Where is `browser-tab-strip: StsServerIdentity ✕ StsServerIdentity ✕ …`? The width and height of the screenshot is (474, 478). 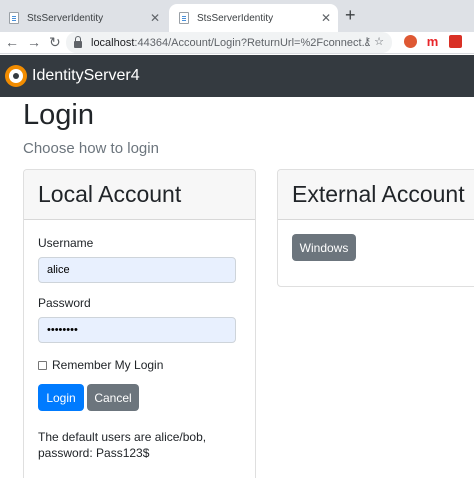
browser-tab-strip: StsServerIdentity ✕ StsServerIdentity ✕ … is located at coordinates (237, 16).